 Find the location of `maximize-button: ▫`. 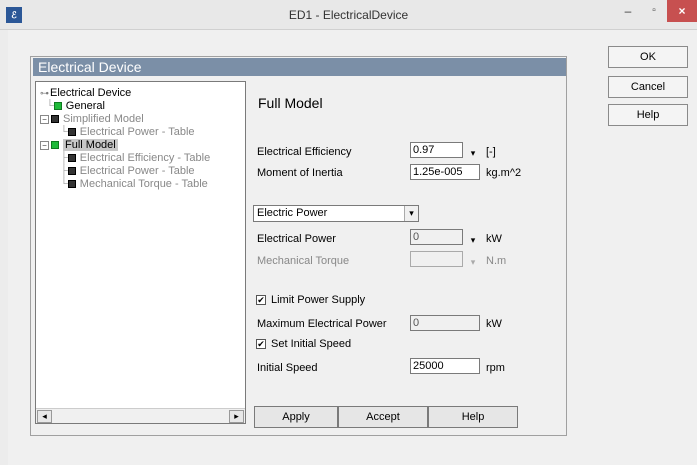

maximize-button: ▫ is located at coordinates (654, 11).